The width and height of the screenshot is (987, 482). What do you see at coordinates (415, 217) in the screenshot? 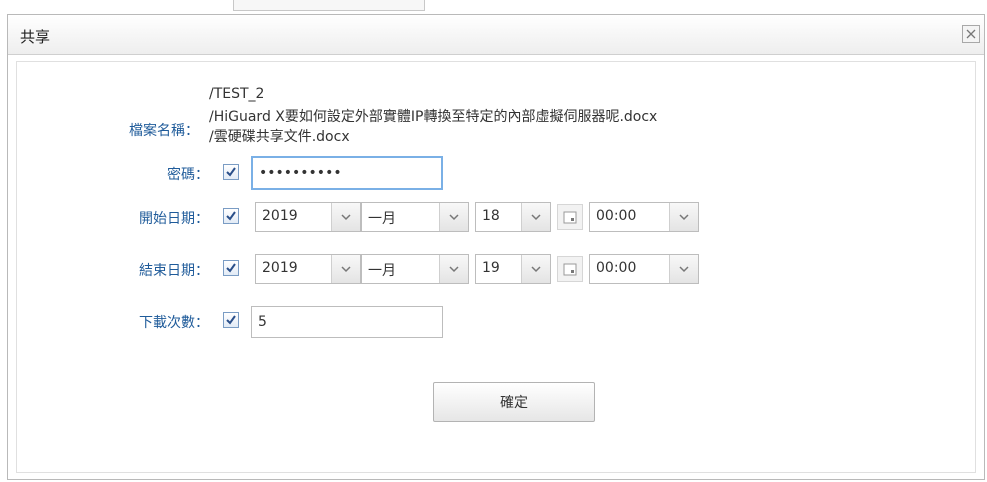
I see `start-month-select: 一月` at bounding box center [415, 217].